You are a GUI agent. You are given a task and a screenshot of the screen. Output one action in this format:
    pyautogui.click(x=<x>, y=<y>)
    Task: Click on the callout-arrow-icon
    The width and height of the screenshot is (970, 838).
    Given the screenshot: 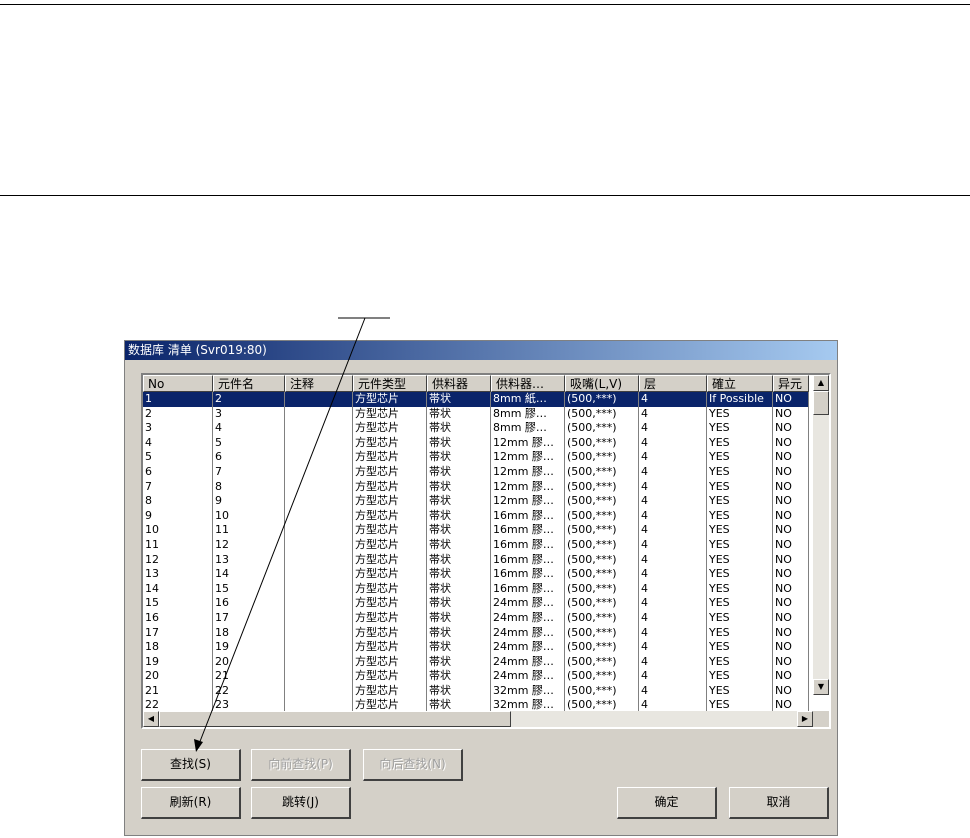 What is the action you would take?
    pyautogui.click(x=292, y=534)
    